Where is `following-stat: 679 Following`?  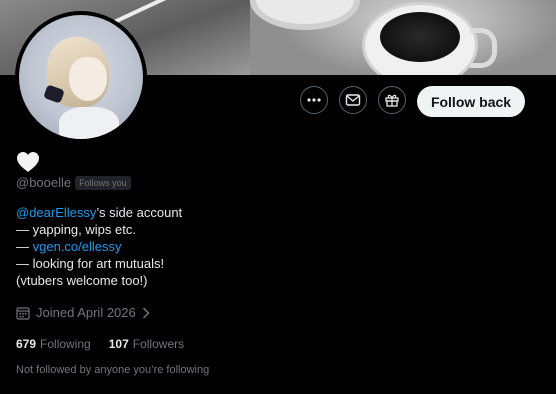
following-stat: 679 Following is located at coordinates (53, 344).